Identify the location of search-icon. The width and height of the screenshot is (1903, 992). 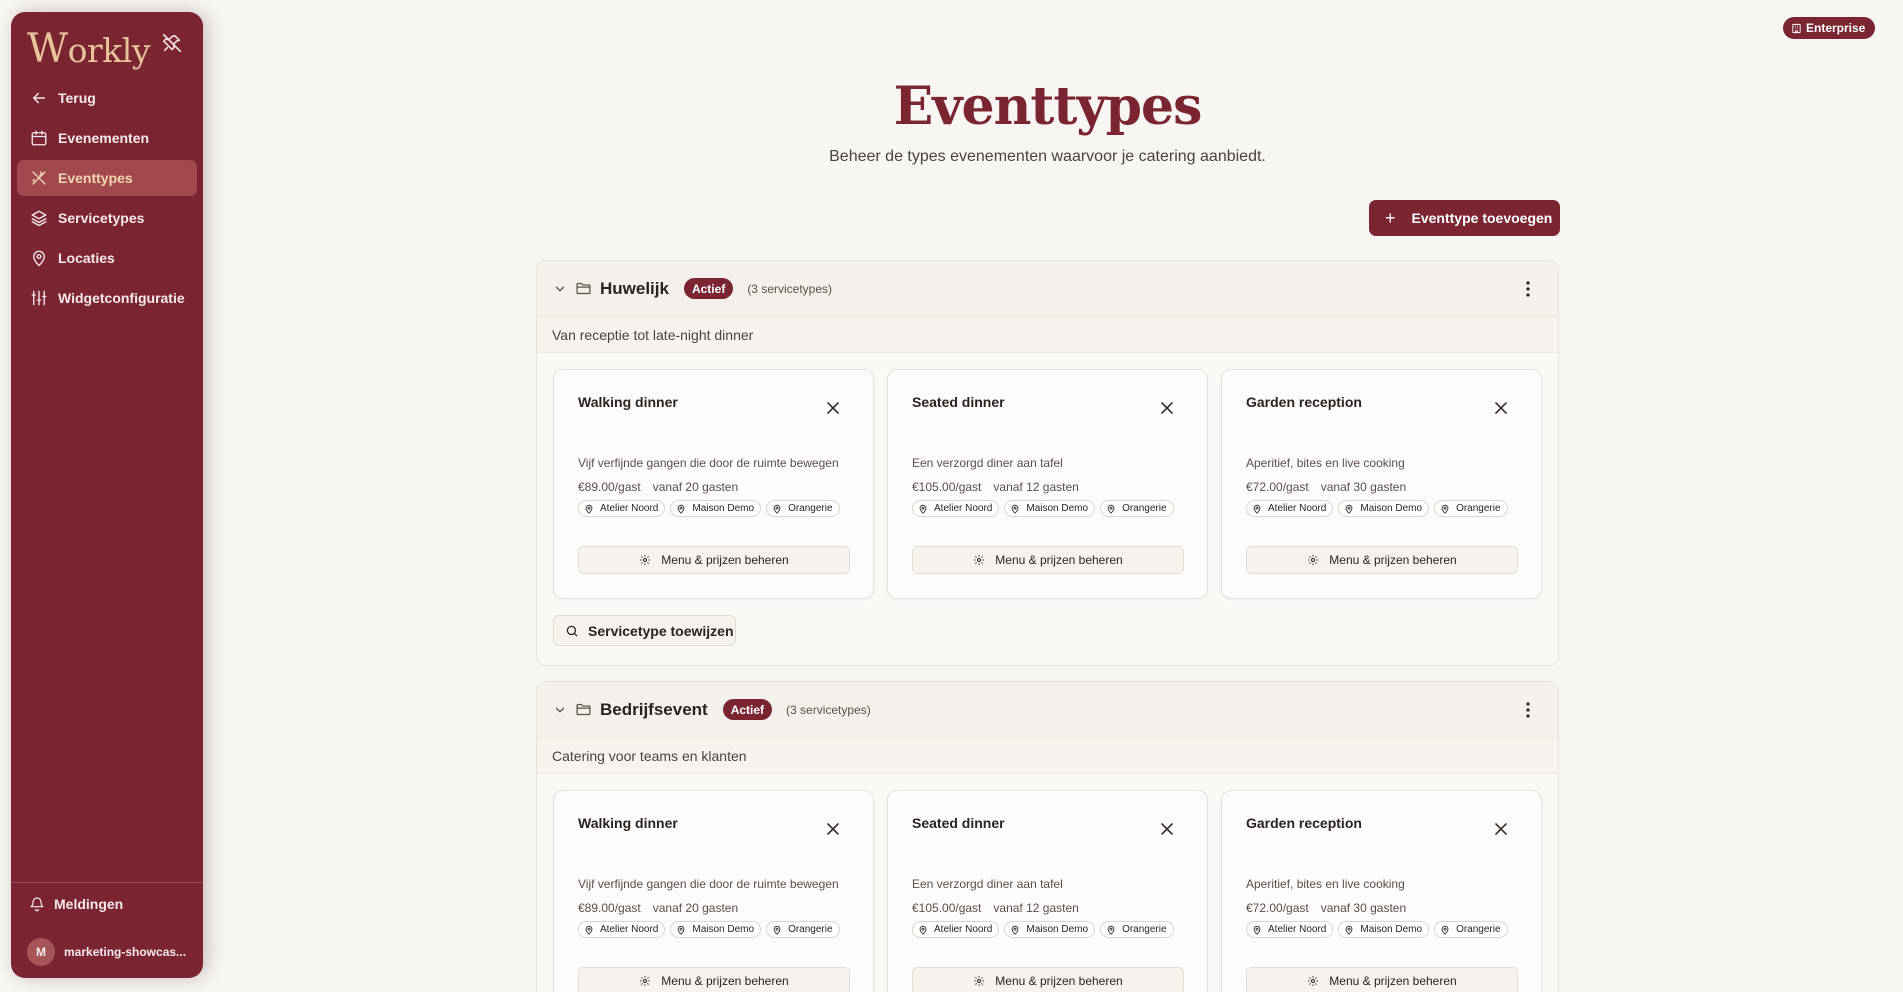
(572, 630).